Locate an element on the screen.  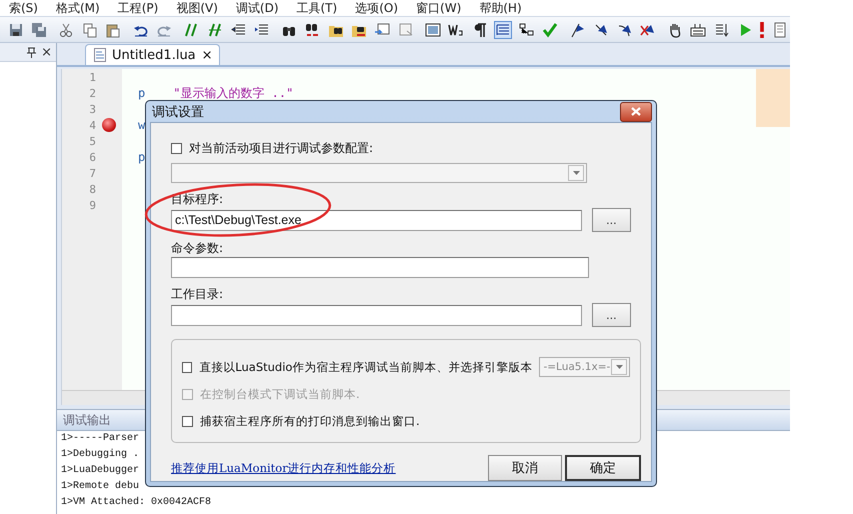
indent-icon is located at coordinates (261, 30).